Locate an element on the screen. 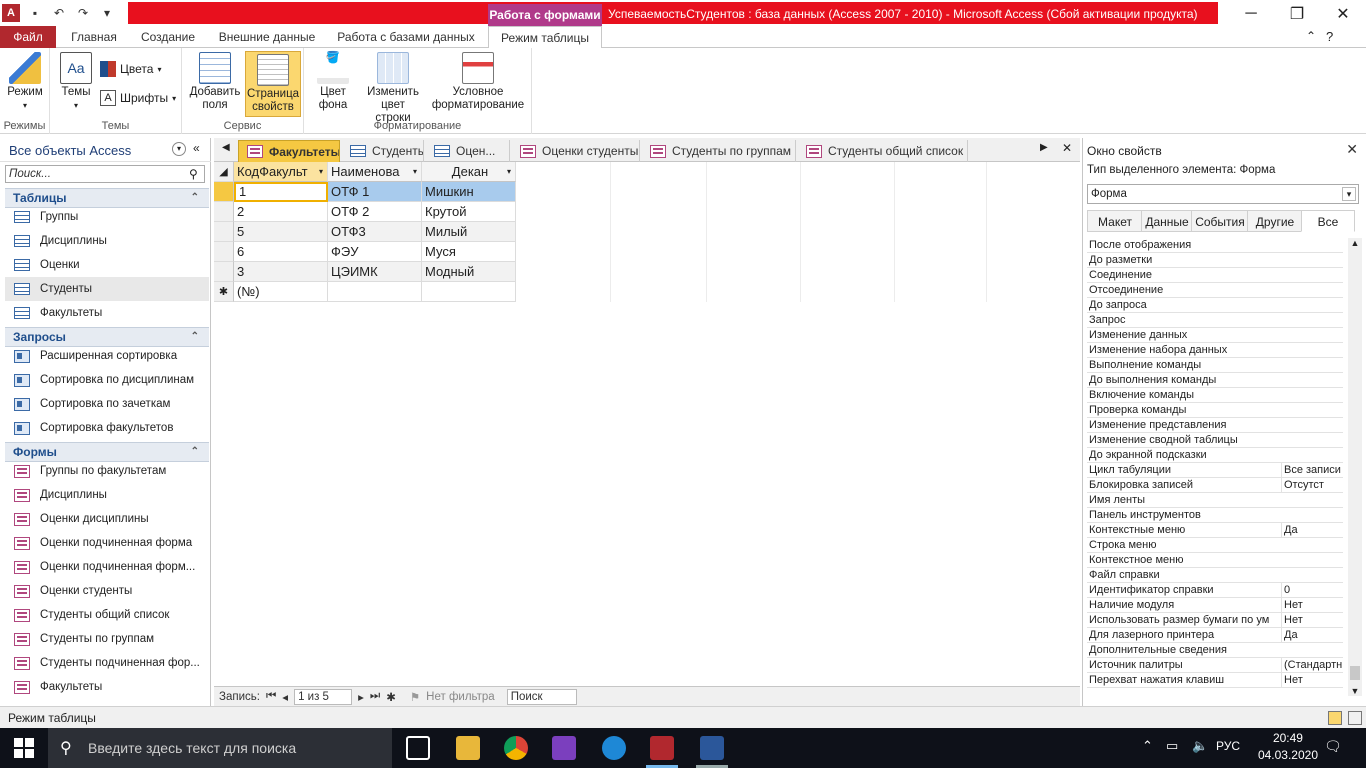 The height and width of the screenshot is (768, 1366). grid-cell: Крутой is located at coordinates (469, 212).